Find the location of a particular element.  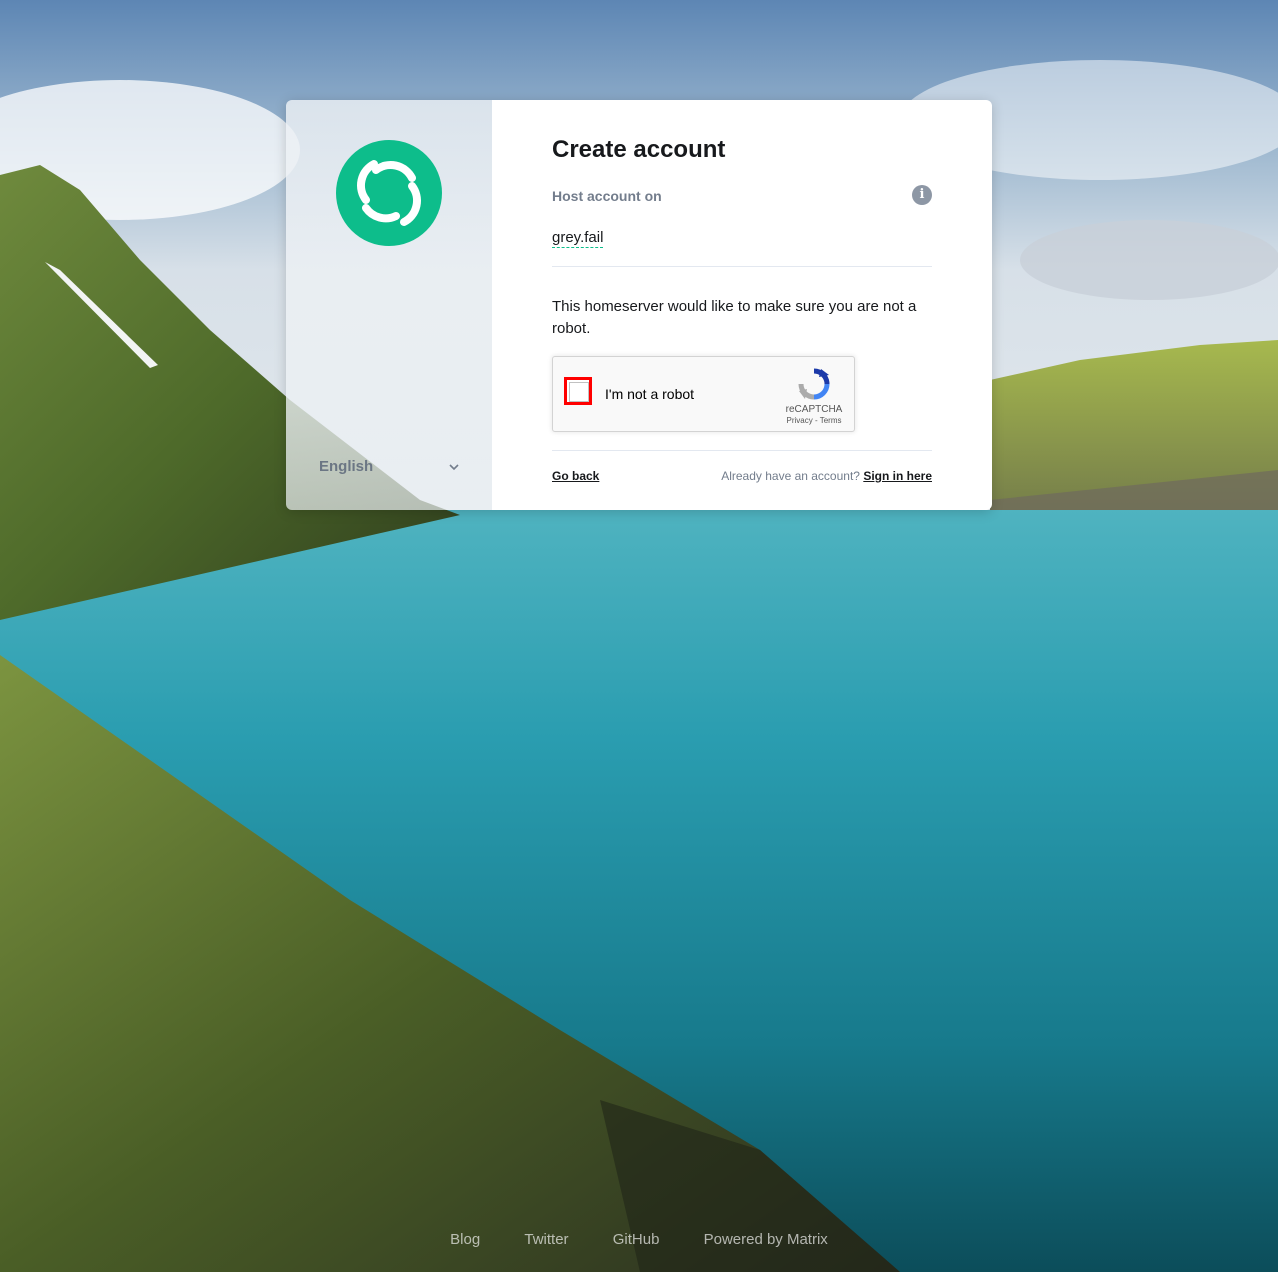

sign-in-link: Sign in here is located at coordinates (897, 476).